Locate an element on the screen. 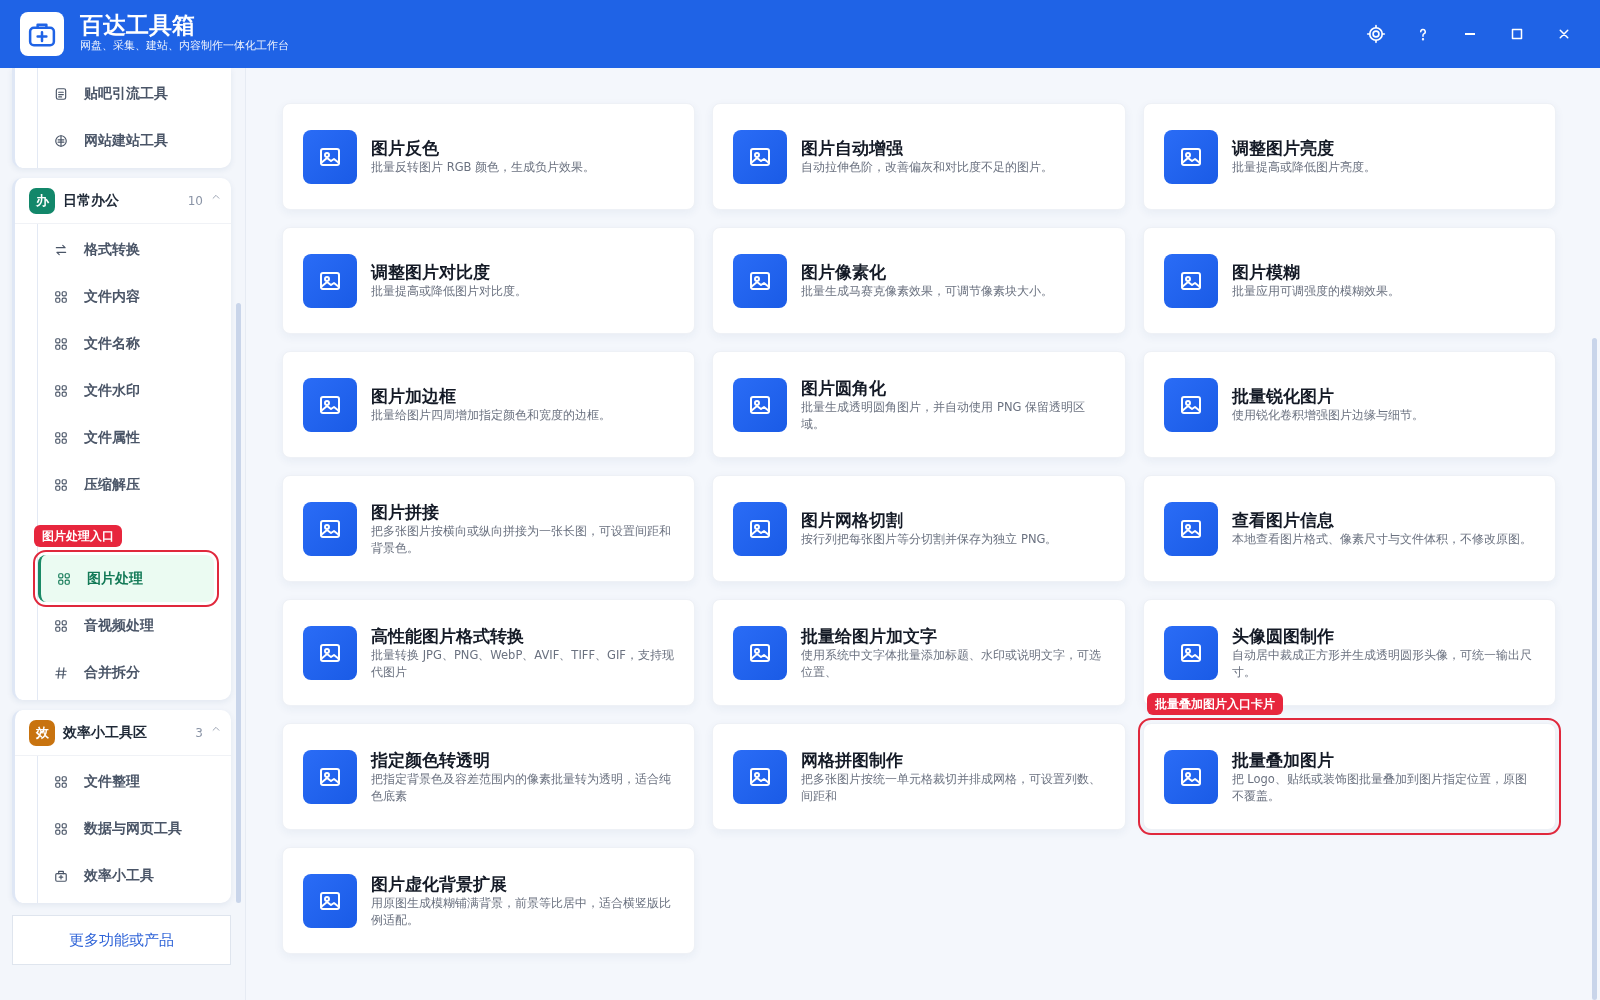 This screenshot has width=1600, height=1000. sidebar-item: 文件名称 is located at coordinates (134, 343).